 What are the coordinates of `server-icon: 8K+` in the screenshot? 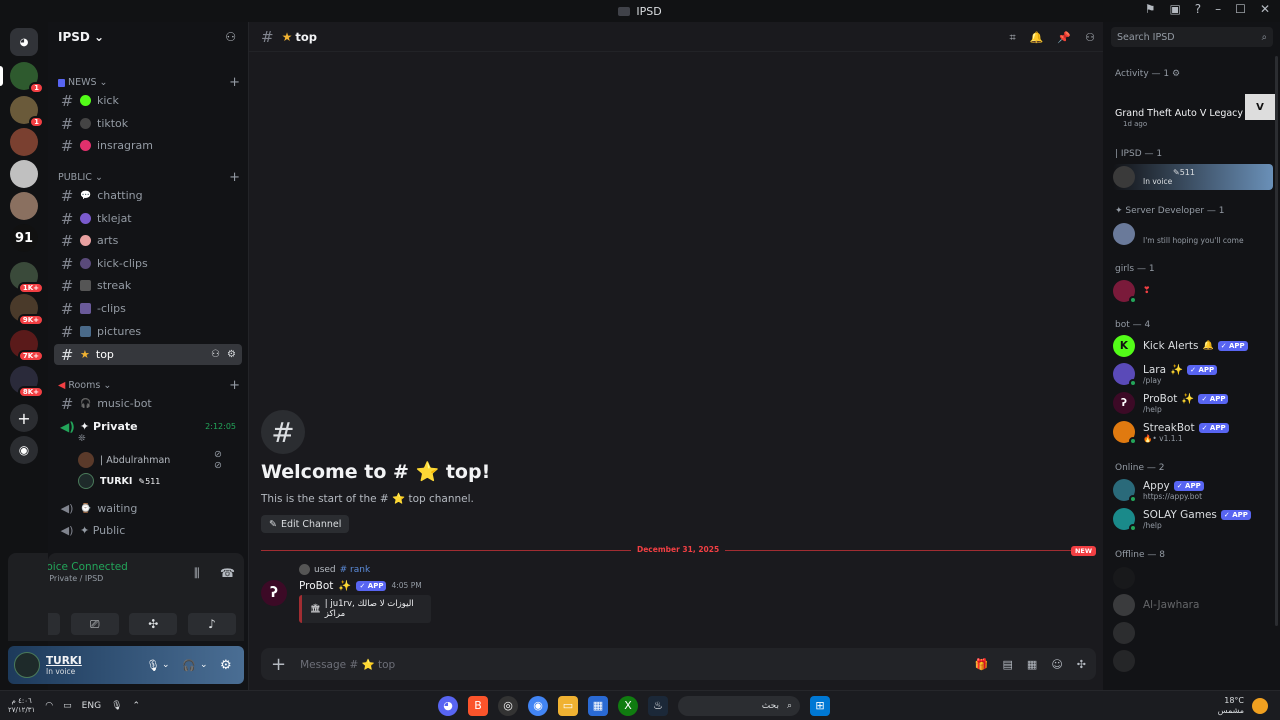 It's located at (27, 382).